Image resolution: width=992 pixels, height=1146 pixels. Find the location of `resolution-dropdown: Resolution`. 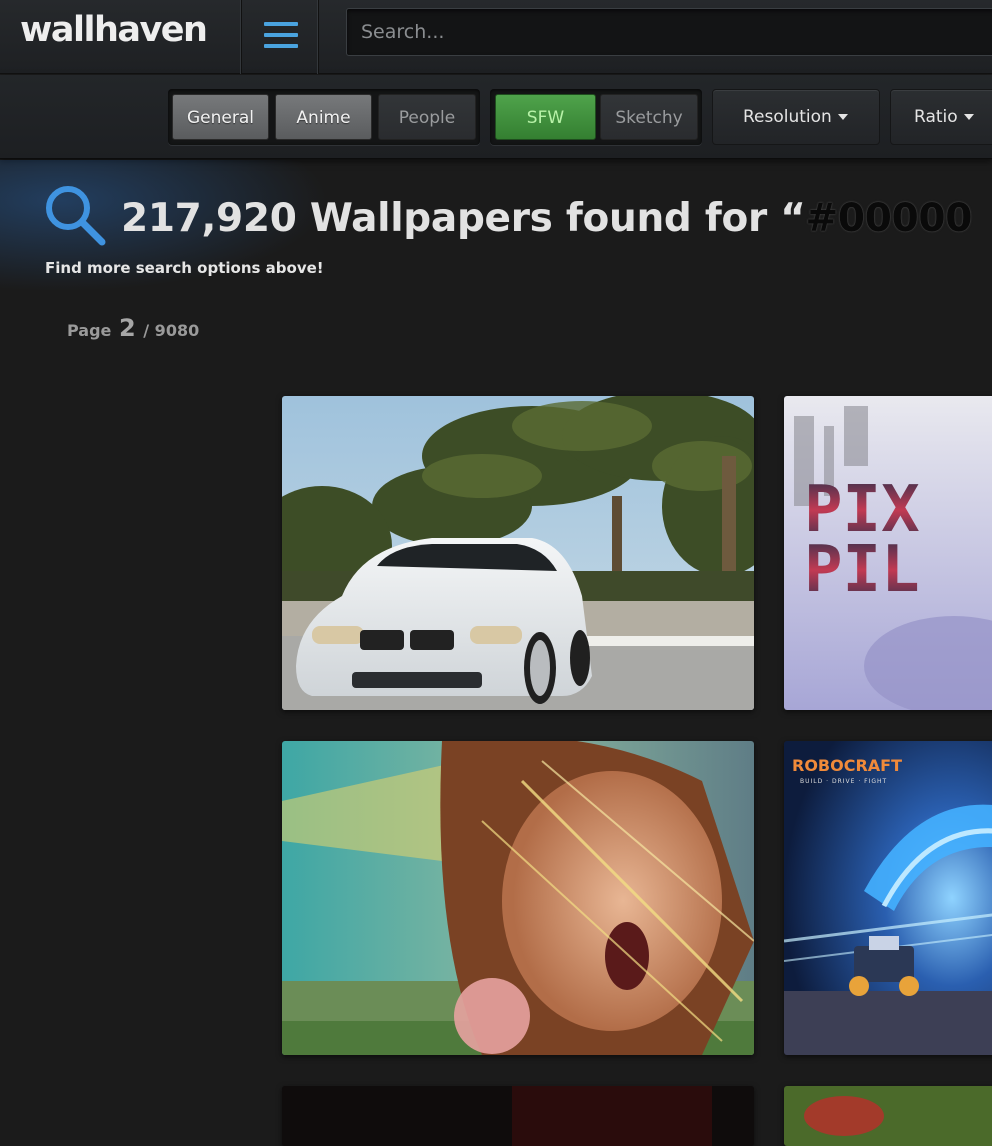

resolution-dropdown: Resolution is located at coordinates (796, 117).